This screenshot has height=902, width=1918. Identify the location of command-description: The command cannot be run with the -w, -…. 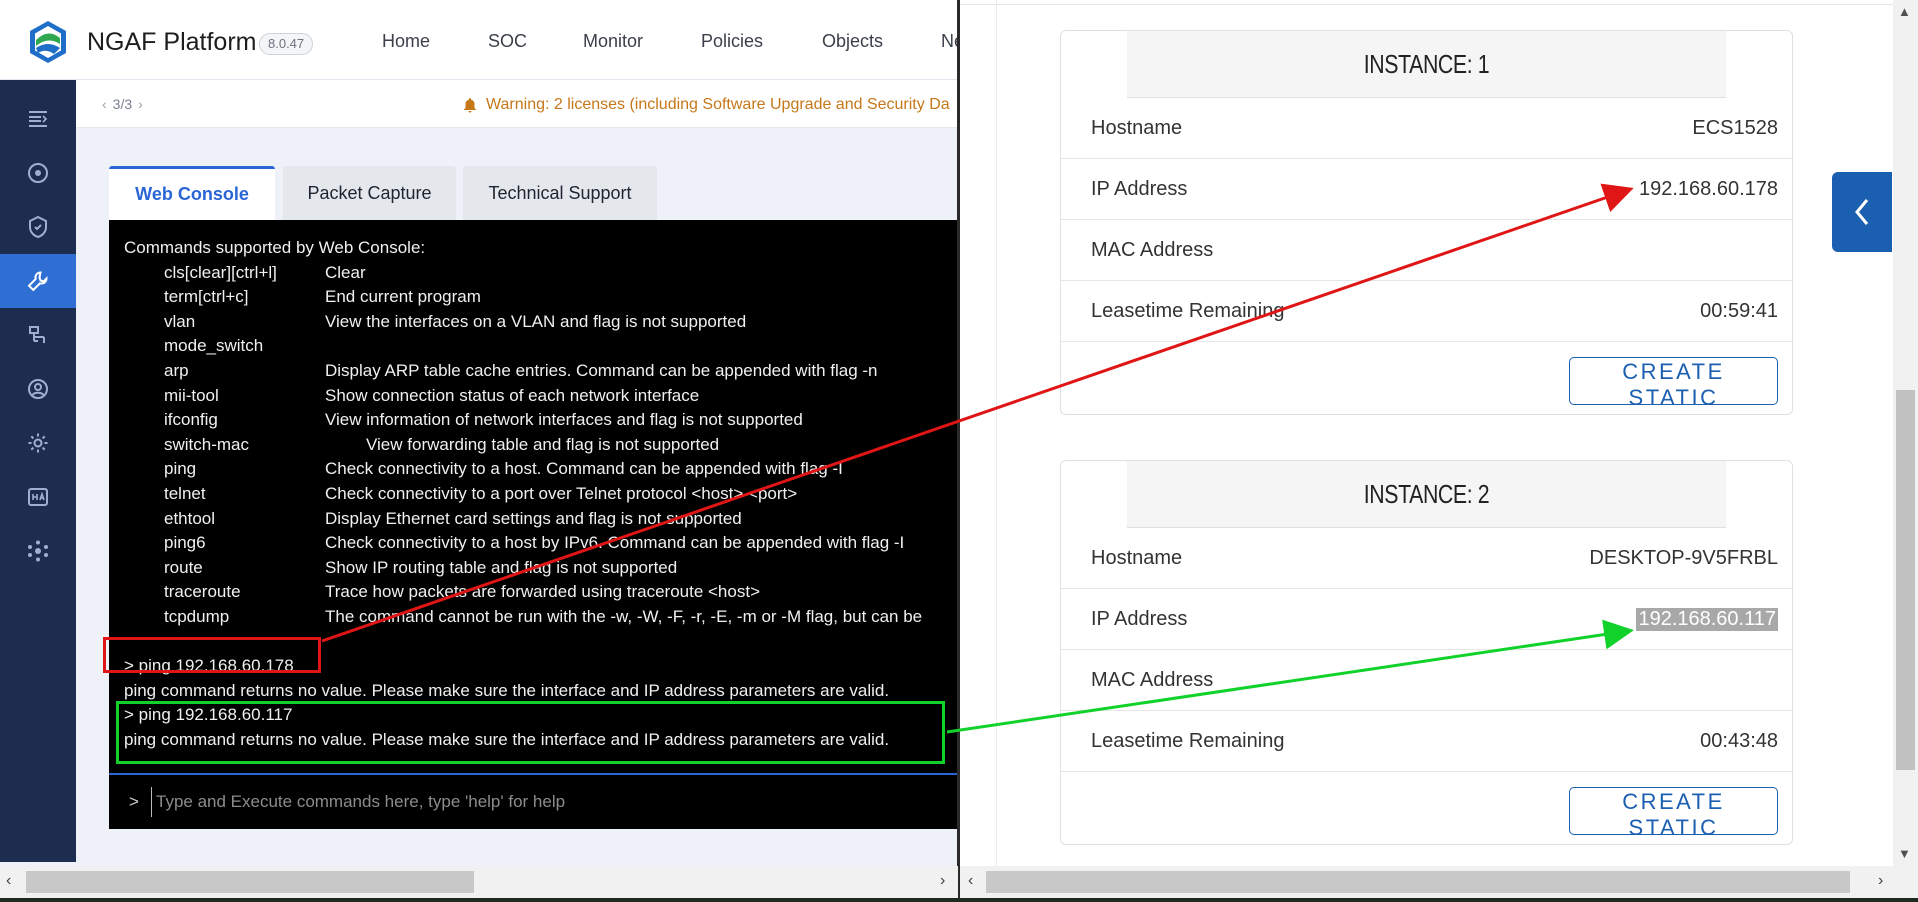
(624, 616).